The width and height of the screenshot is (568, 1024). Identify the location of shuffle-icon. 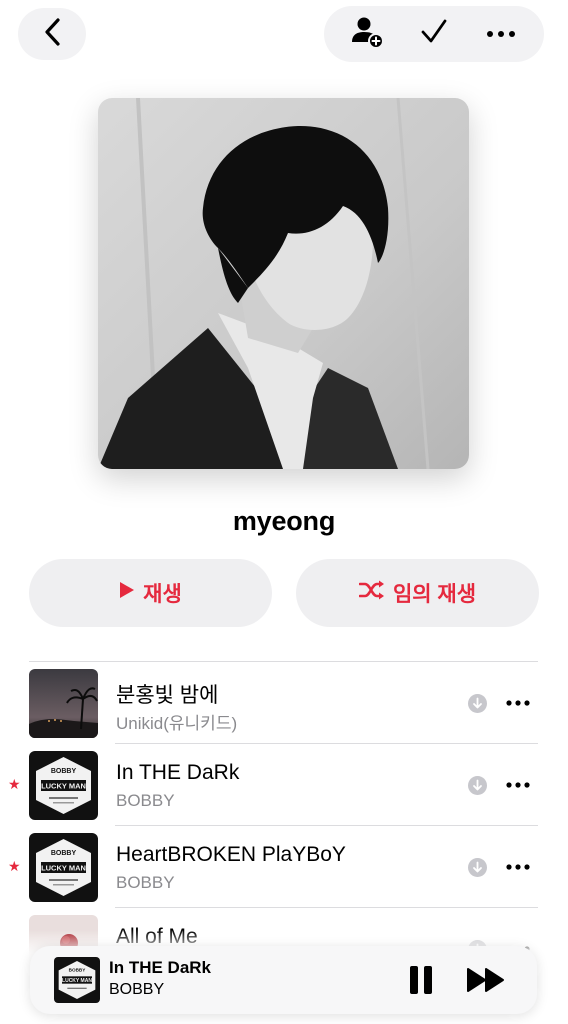
(371, 593).